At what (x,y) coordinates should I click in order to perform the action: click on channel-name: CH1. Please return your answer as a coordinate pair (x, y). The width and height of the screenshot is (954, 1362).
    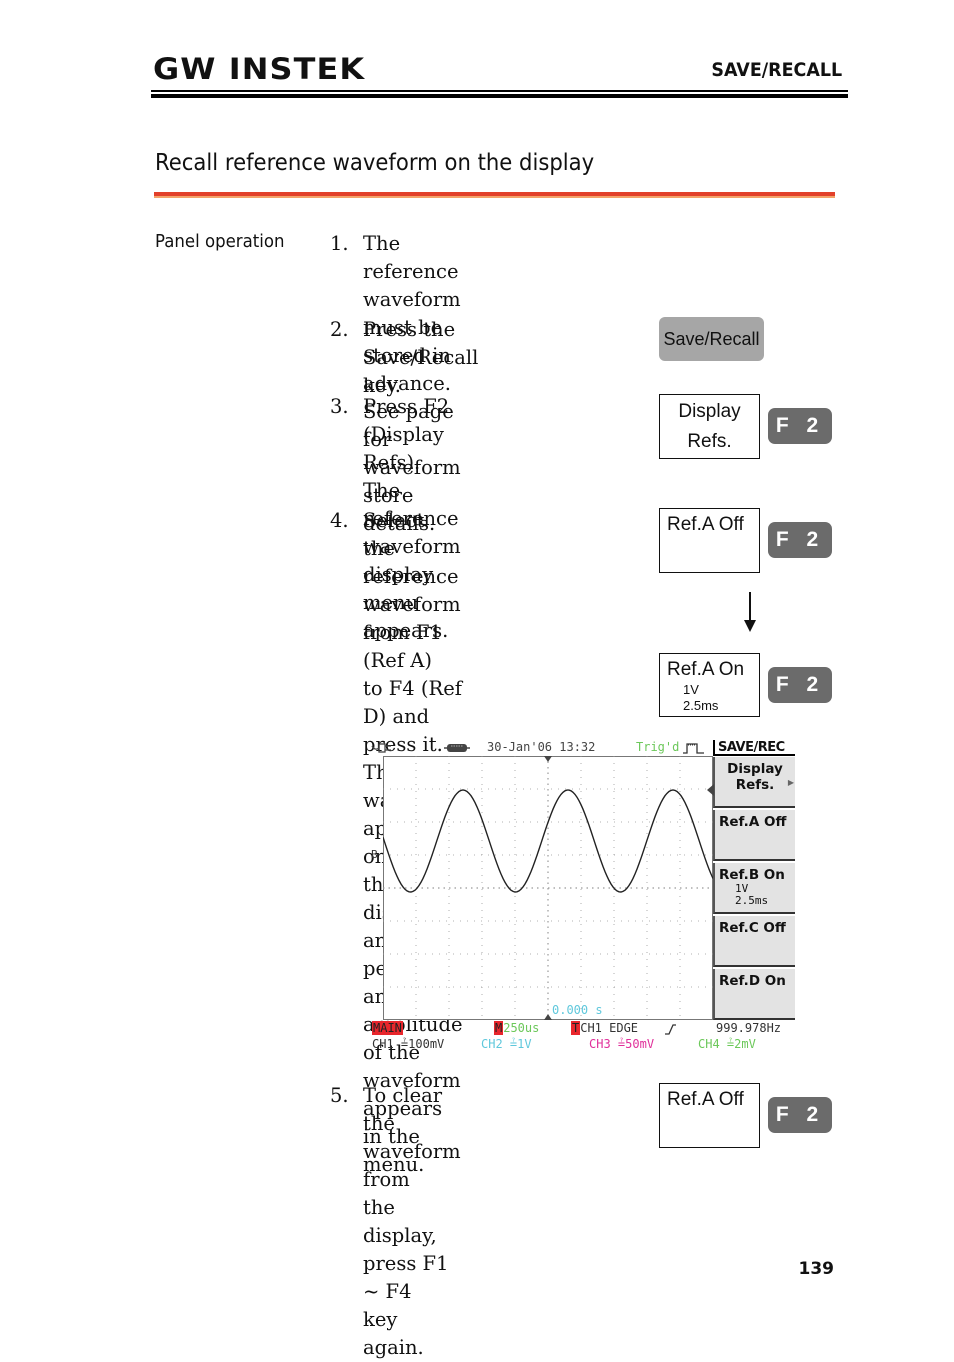
    Looking at the image, I should click on (383, 1044).